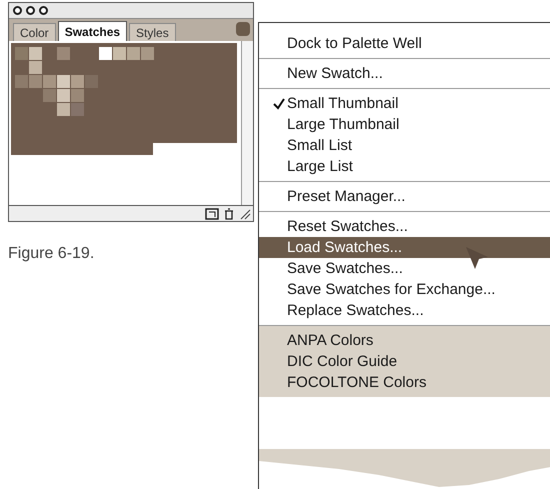 The height and width of the screenshot is (489, 550). I want to click on palette-tab: Swatches, so click(93, 31).